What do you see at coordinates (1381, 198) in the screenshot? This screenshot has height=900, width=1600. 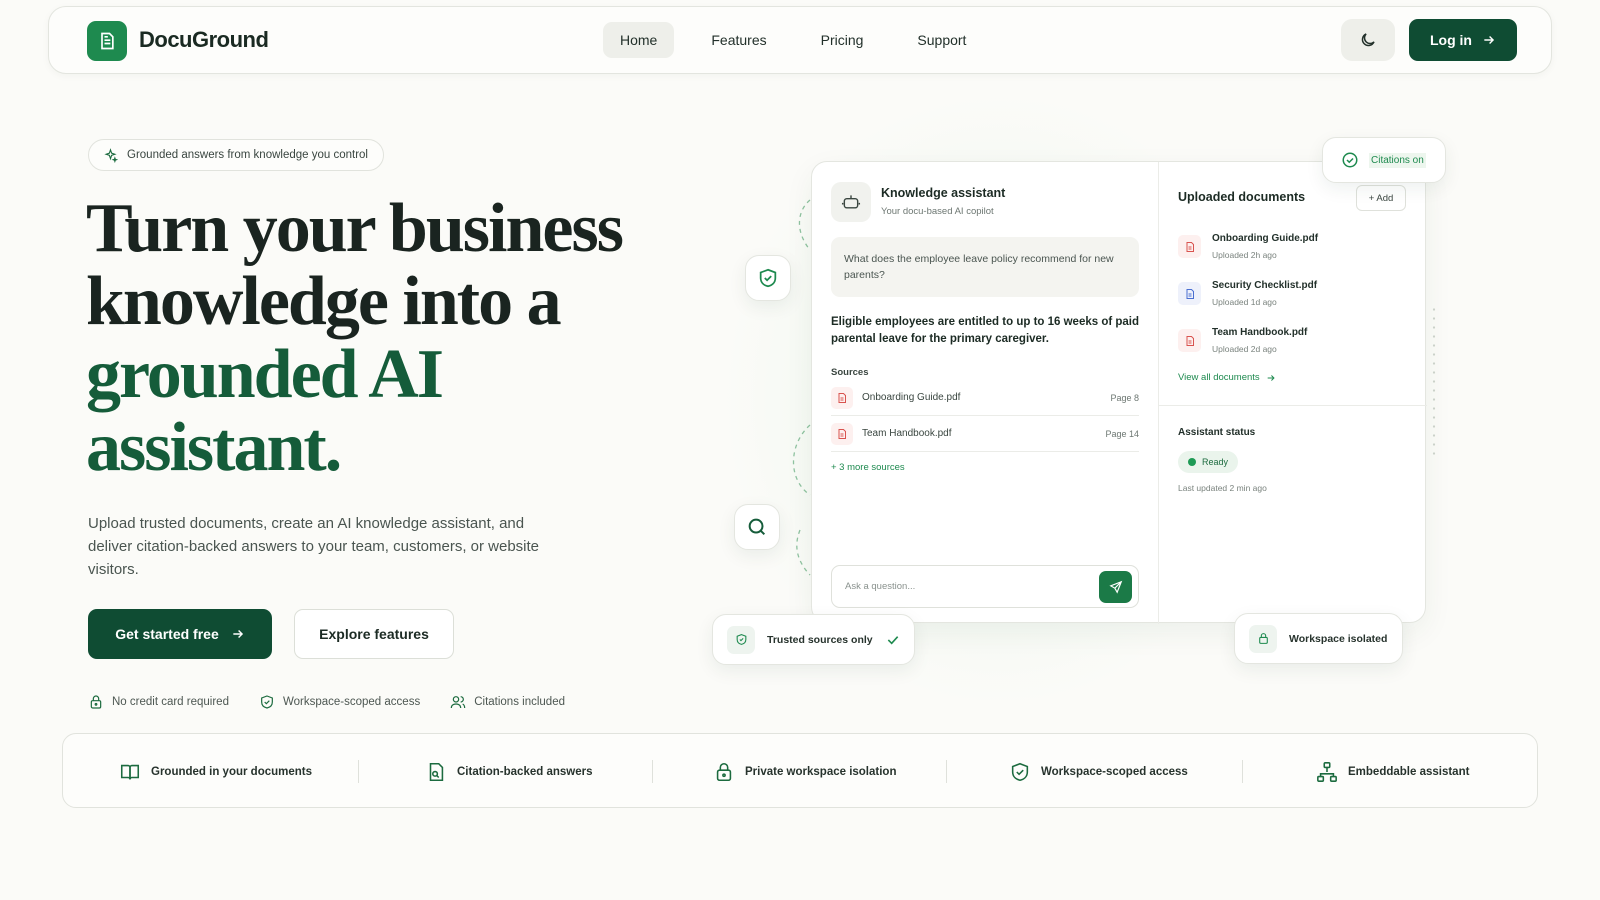 I see `add-document-button: + Add` at bounding box center [1381, 198].